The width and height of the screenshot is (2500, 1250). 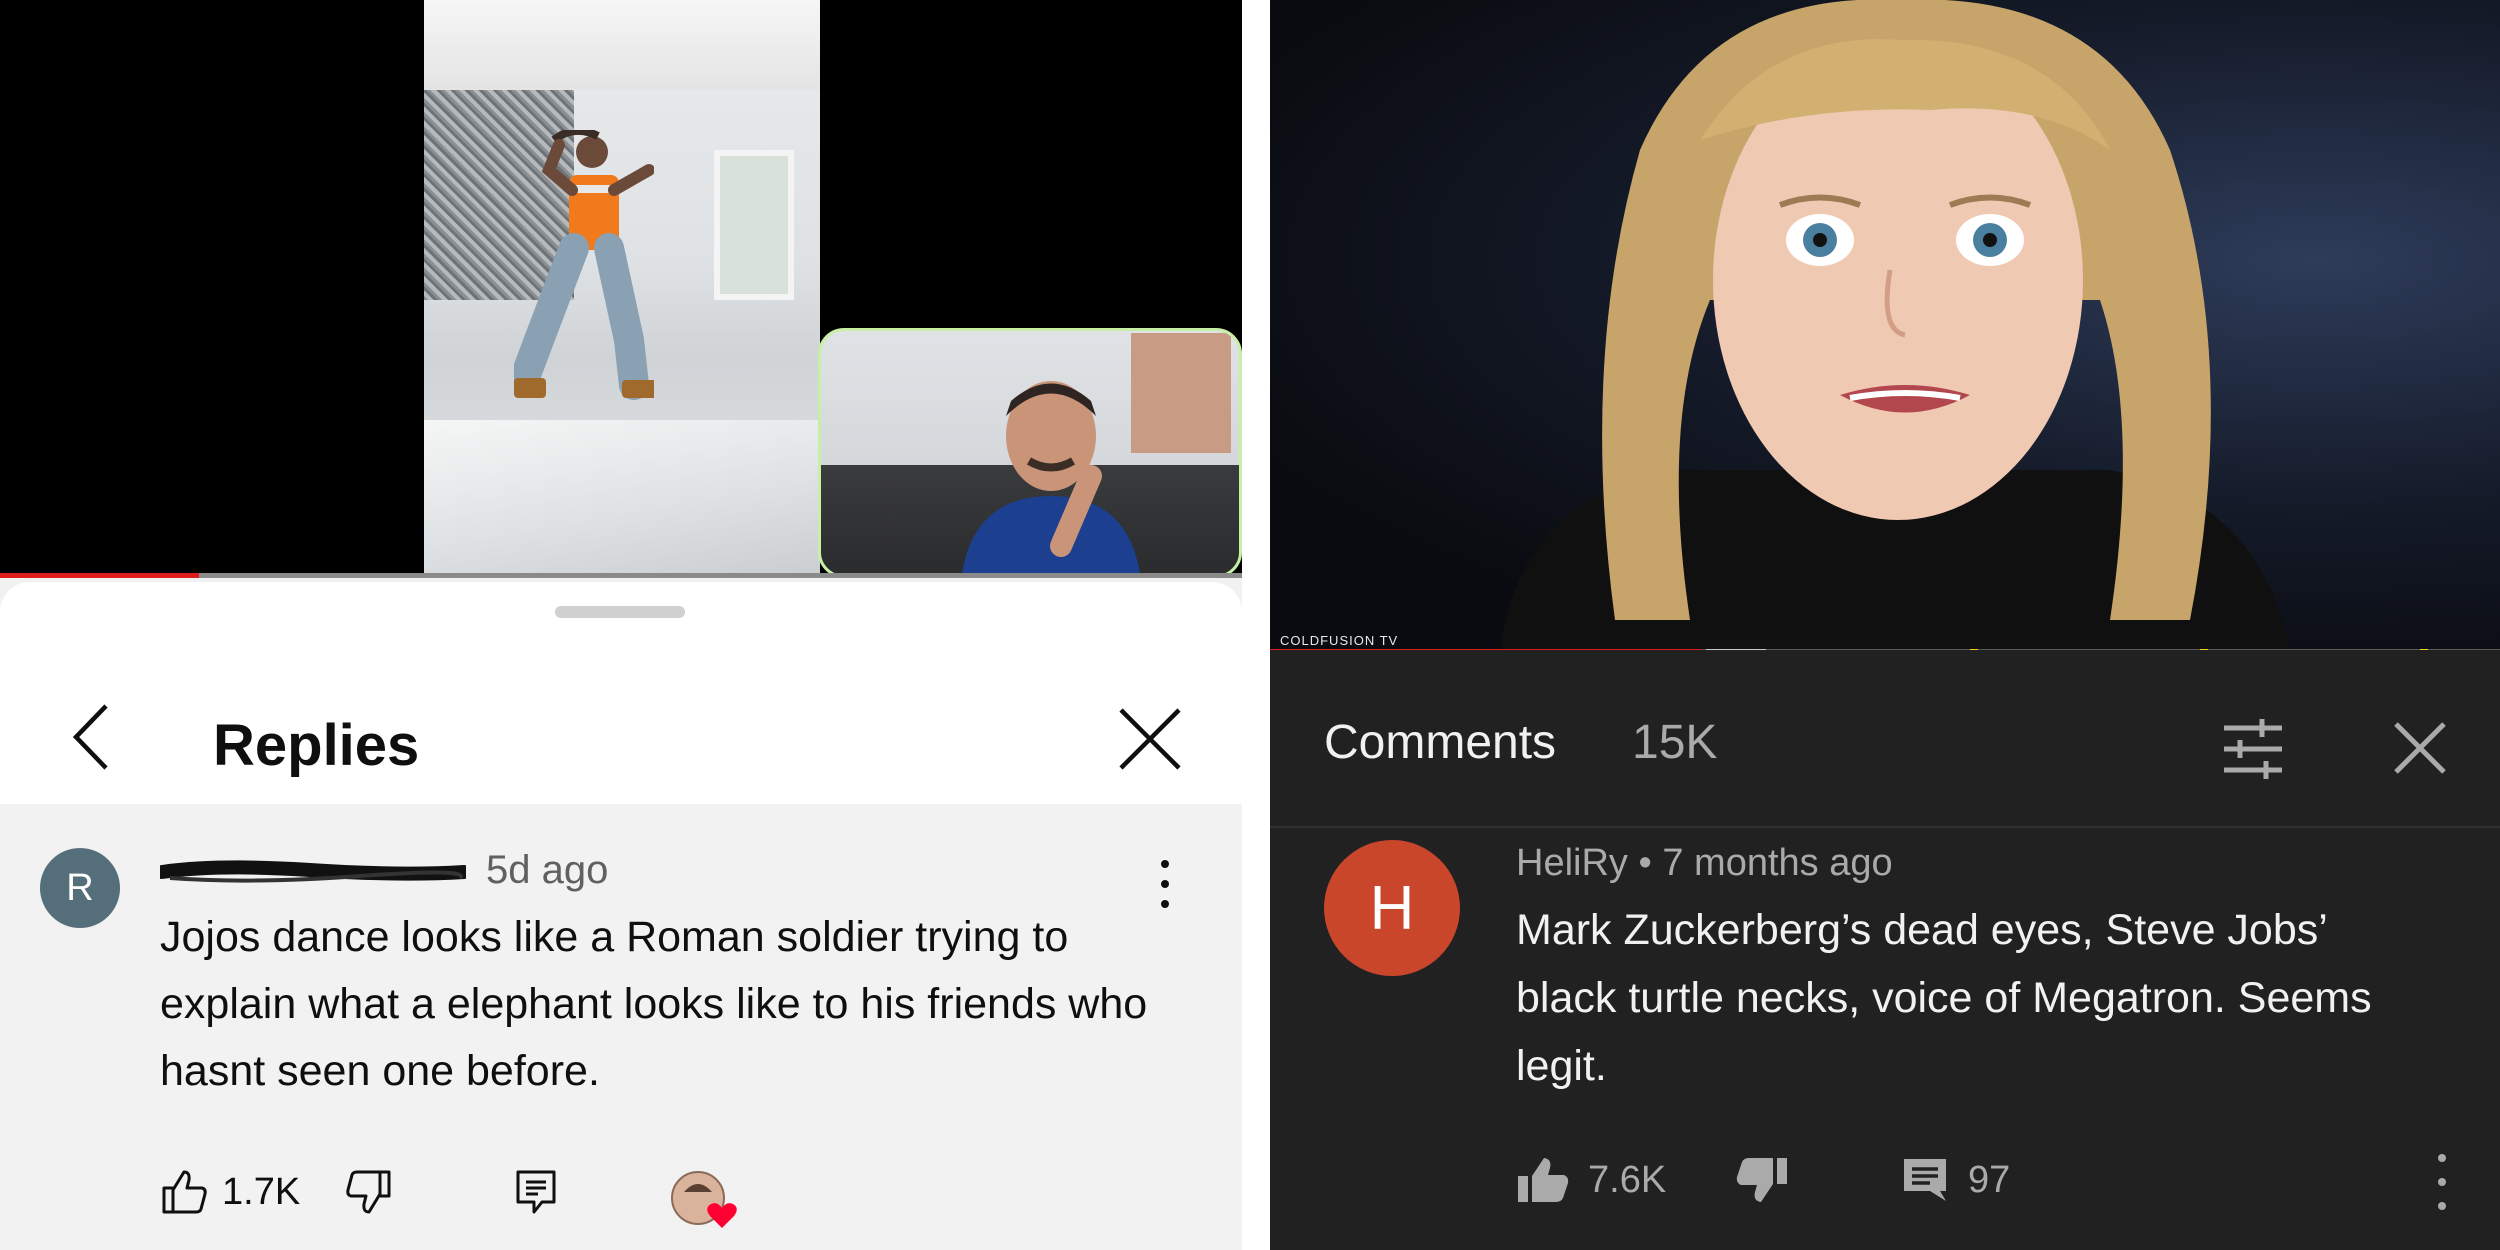 I want to click on comment-meta: HeliRy • 7 months ago, so click(x=1704, y=863).